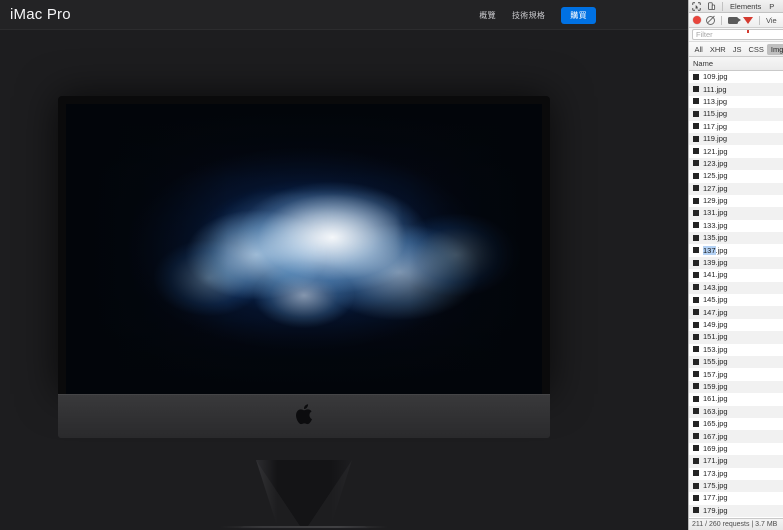 The image size is (783, 530). I want to click on request-name: 115.jpg, so click(715, 114).